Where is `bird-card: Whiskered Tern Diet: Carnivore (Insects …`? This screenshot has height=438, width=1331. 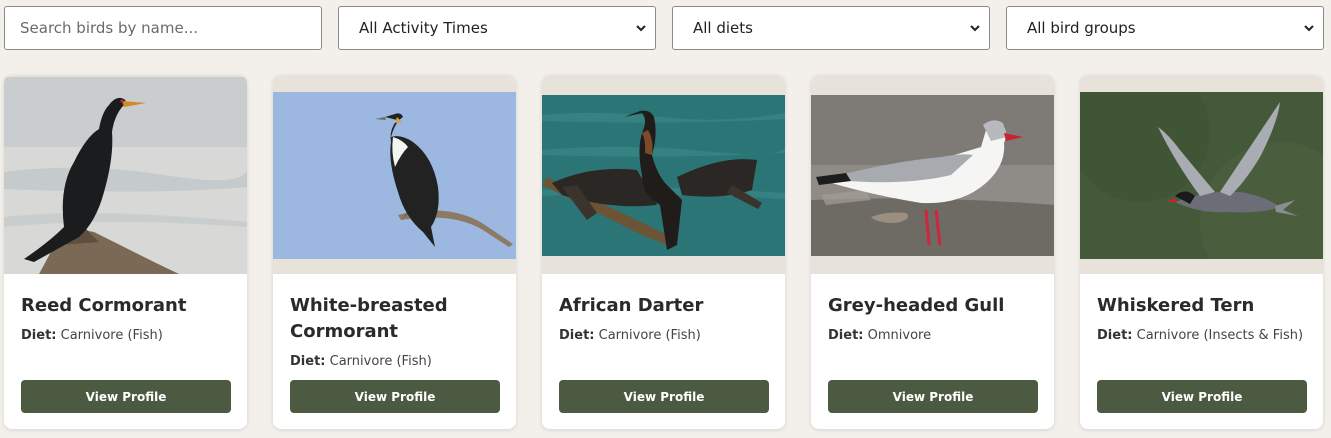
bird-card: Whiskered Tern Diet: Carnivore (Insects … is located at coordinates (1201, 252).